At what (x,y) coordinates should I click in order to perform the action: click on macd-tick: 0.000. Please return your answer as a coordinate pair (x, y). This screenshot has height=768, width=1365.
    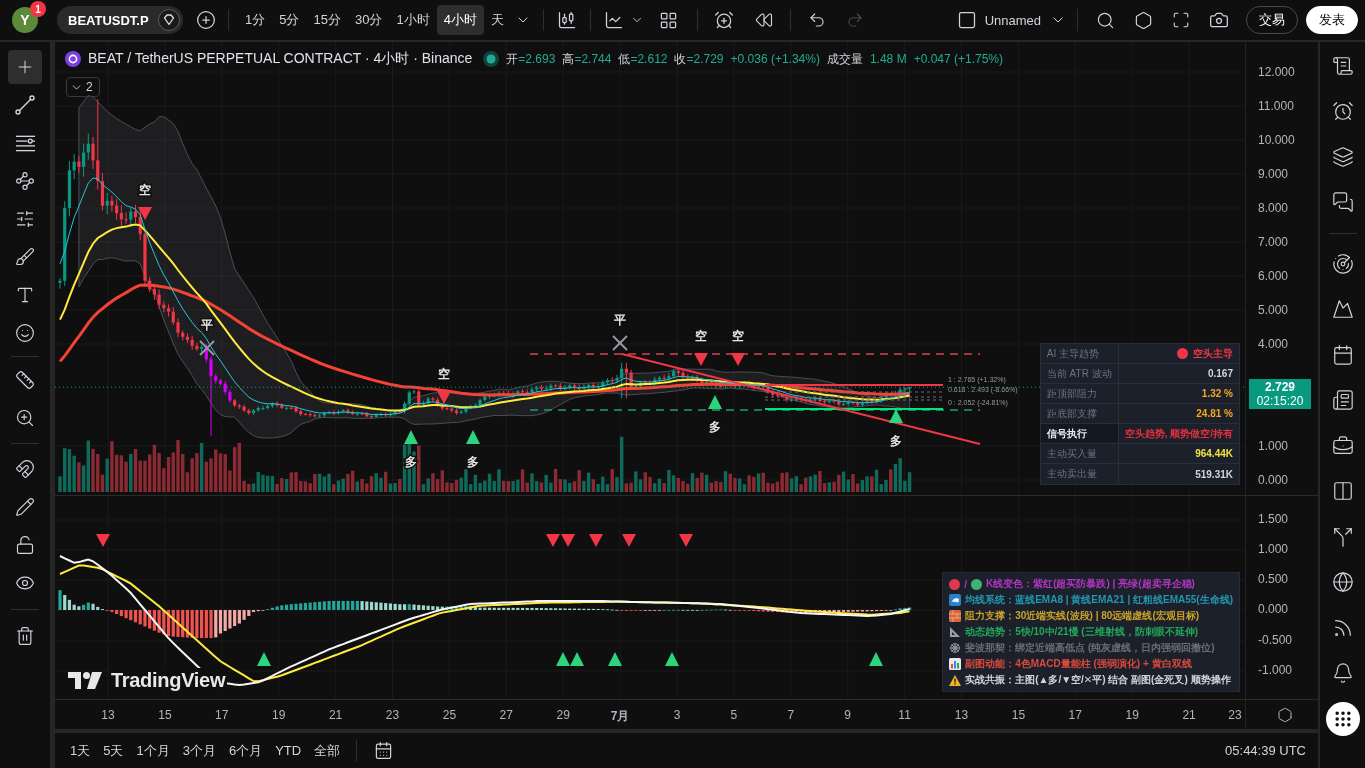
    Looking at the image, I should click on (1273, 609).